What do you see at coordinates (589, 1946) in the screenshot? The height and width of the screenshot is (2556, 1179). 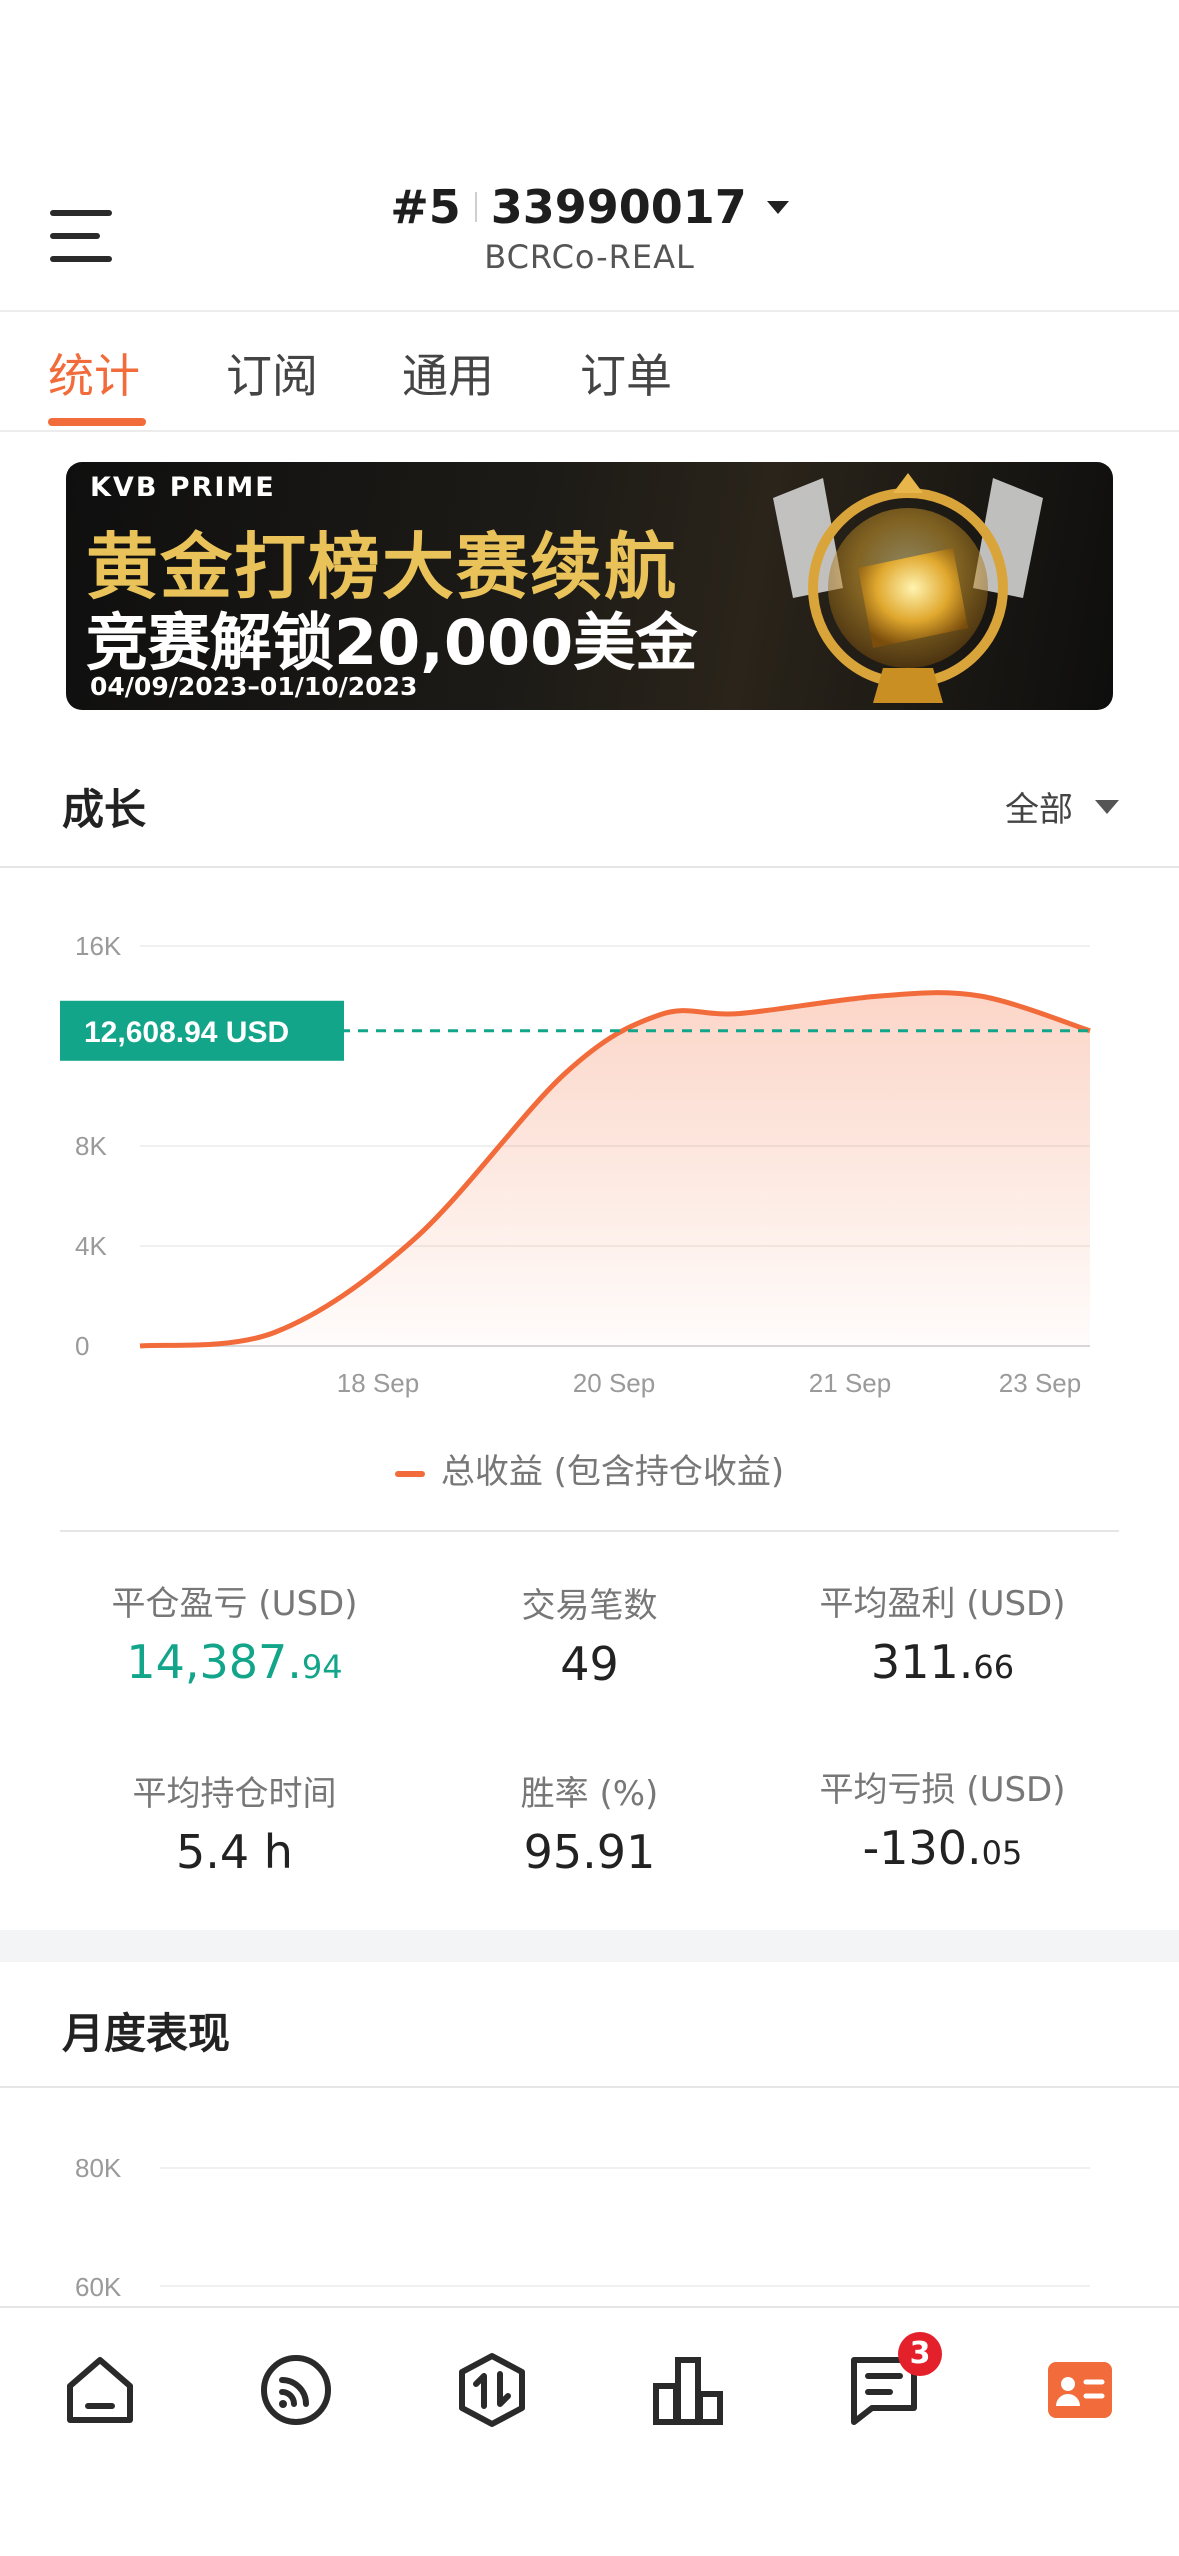 I see `section-gap` at bounding box center [589, 1946].